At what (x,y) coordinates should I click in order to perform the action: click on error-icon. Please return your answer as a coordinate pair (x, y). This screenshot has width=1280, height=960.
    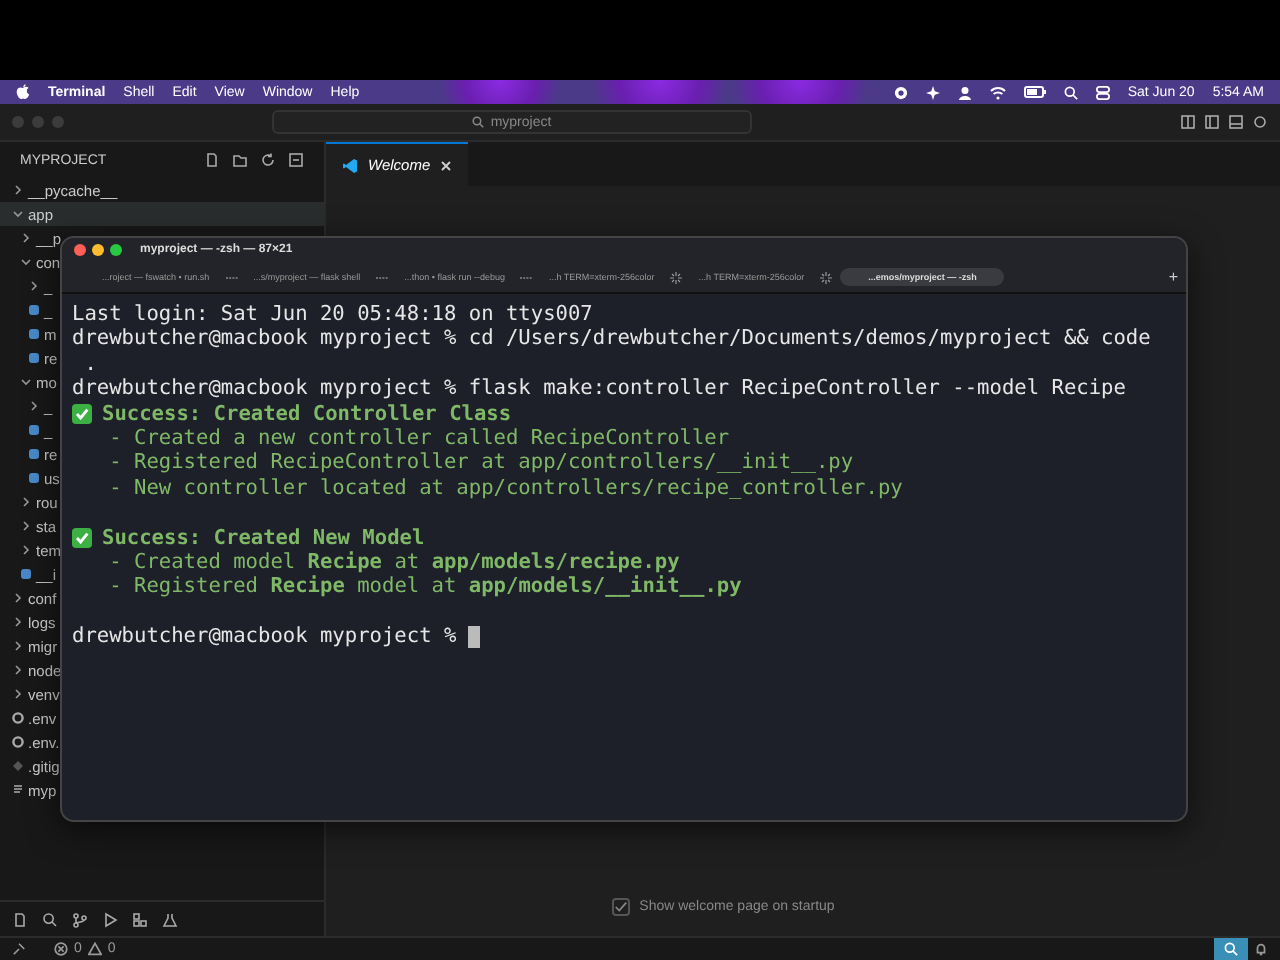
    Looking at the image, I should click on (61, 949).